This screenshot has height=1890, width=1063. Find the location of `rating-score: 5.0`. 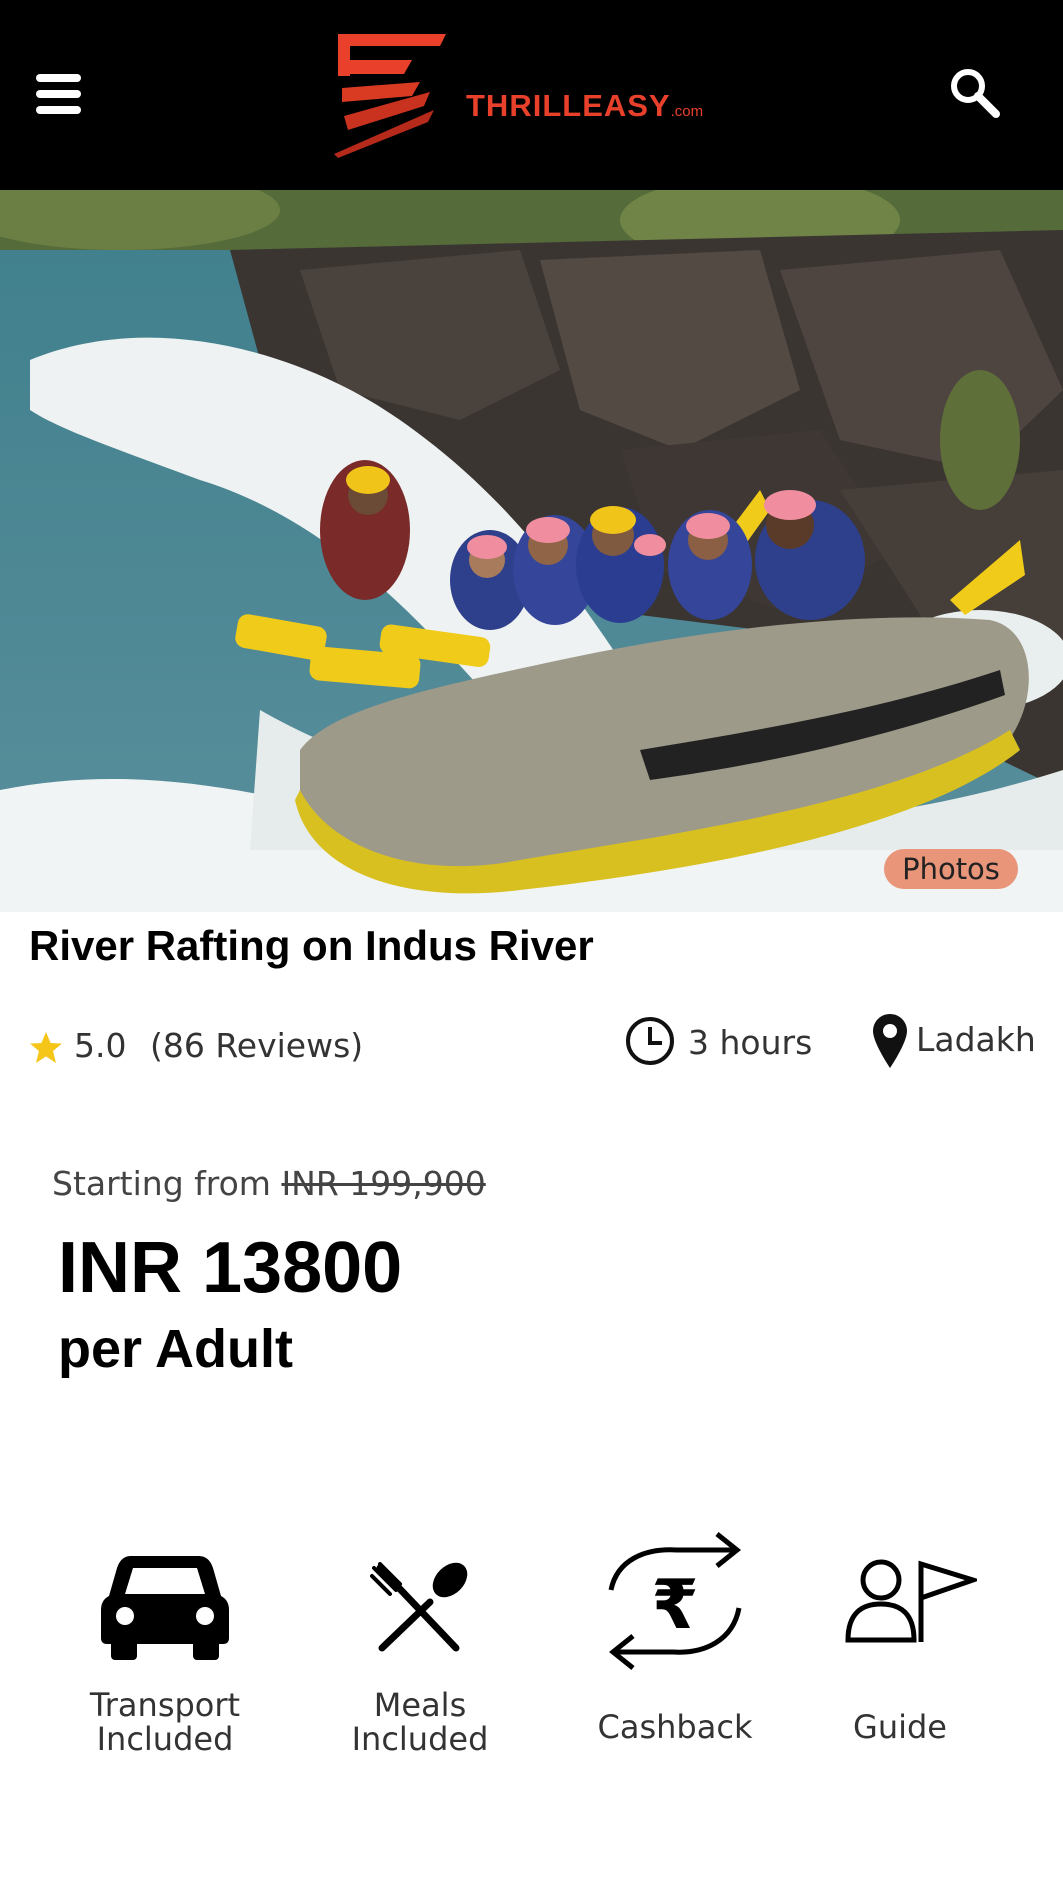

rating-score: 5.0 is located at coordinates (100, 1045).